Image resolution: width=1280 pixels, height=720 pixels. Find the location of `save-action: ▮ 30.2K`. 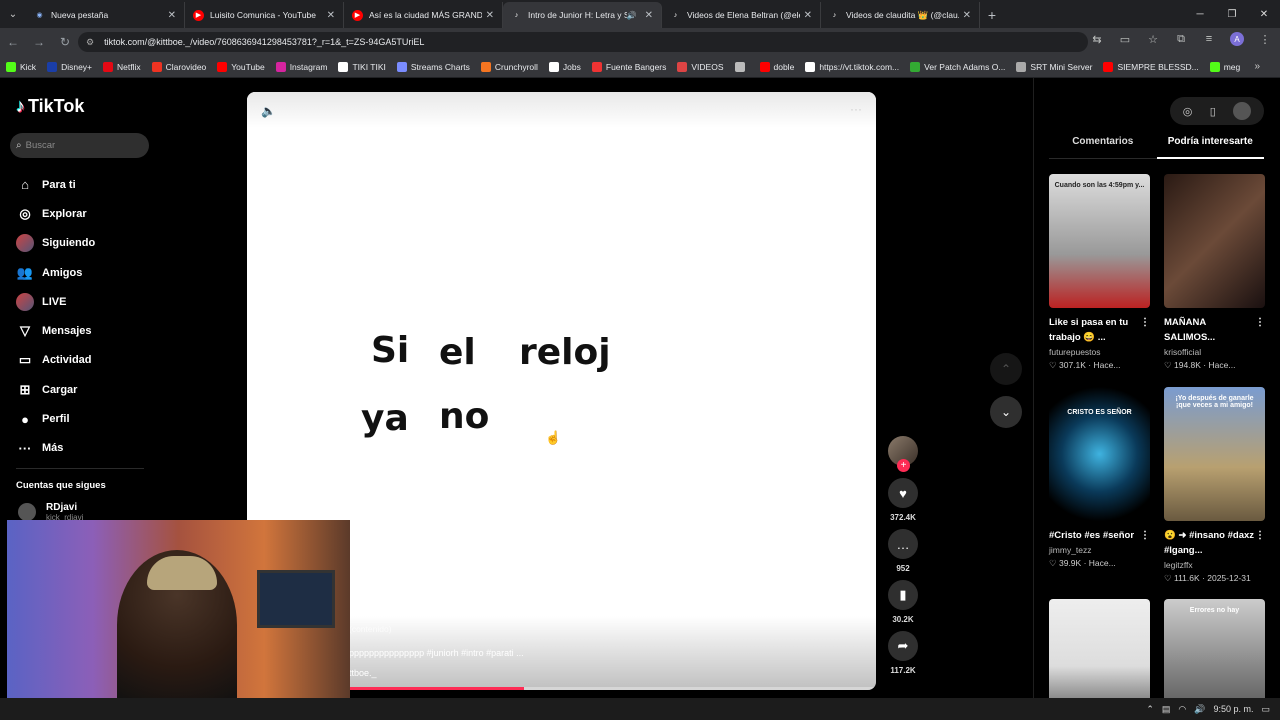

save-action: ▮ 30.2K is located at coordinates (903, 602).